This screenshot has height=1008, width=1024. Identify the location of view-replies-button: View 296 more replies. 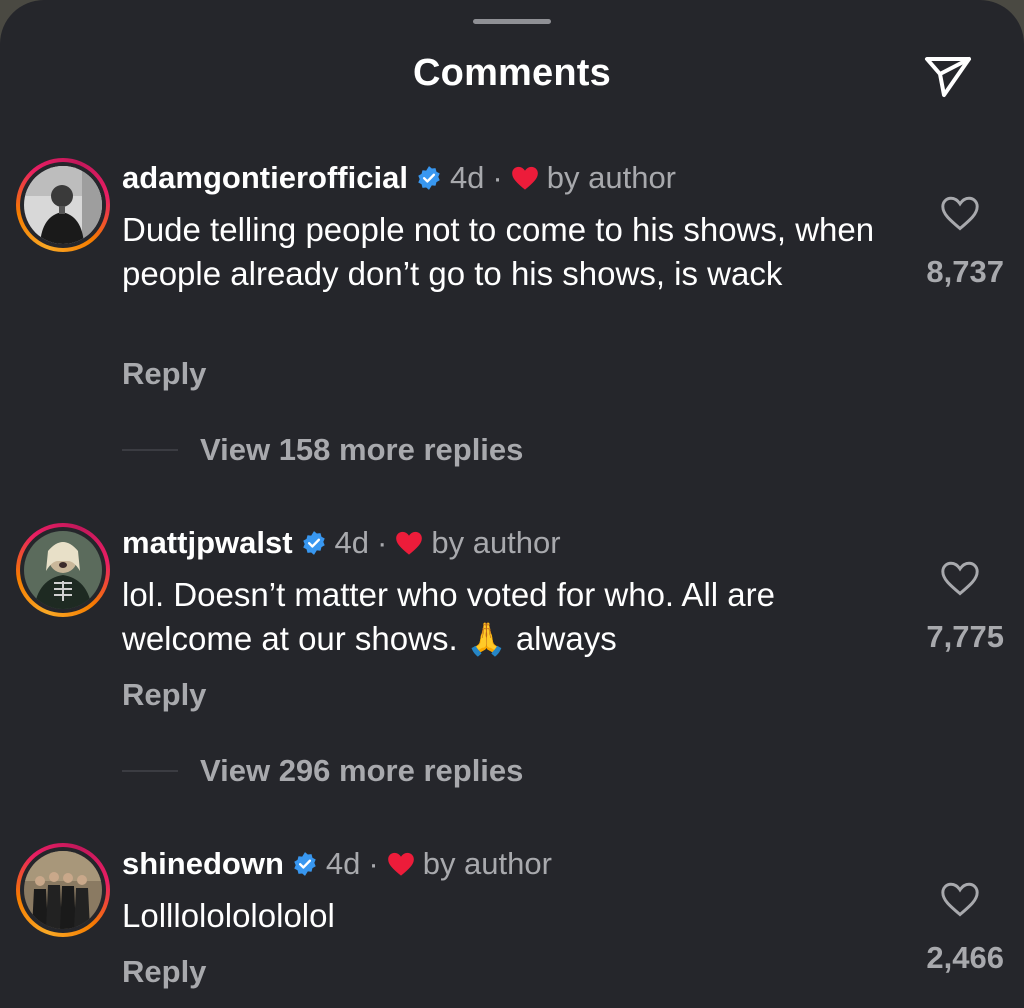
(322, 771).